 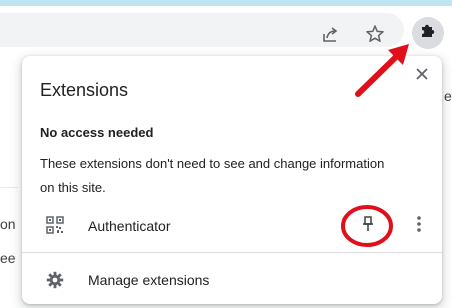 What do you see at coordinates (97, 132) in the screenshot?
I see `section-heading: No access needed` at bounding box center [97, 132].